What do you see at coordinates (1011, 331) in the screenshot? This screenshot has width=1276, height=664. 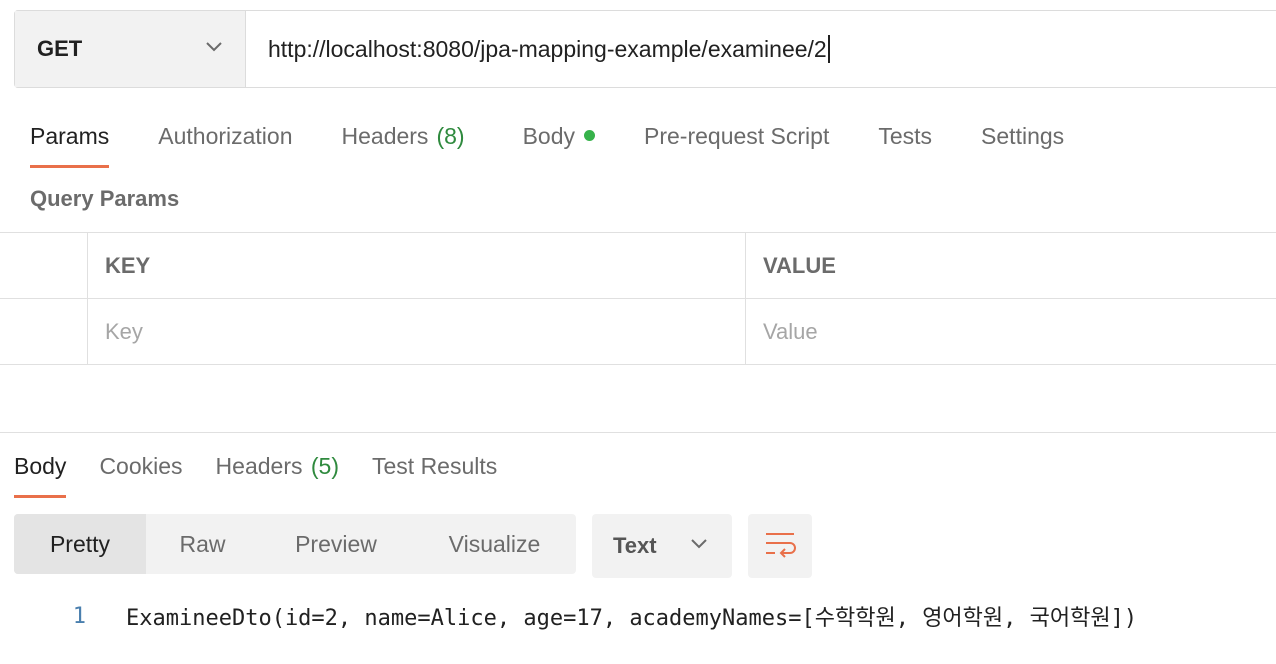 I see `value-input: Value` at bounding box center [1011, 331].